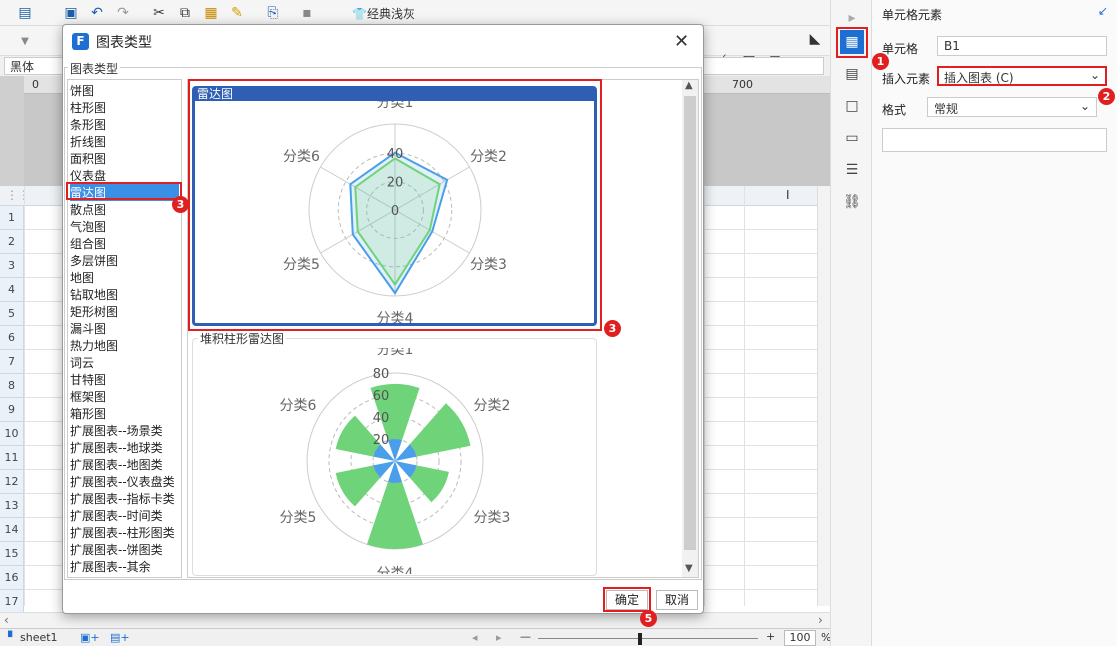 This screenshot has width=1117, height=646. I want to click on badge-3a: 3, so click(180, 204).